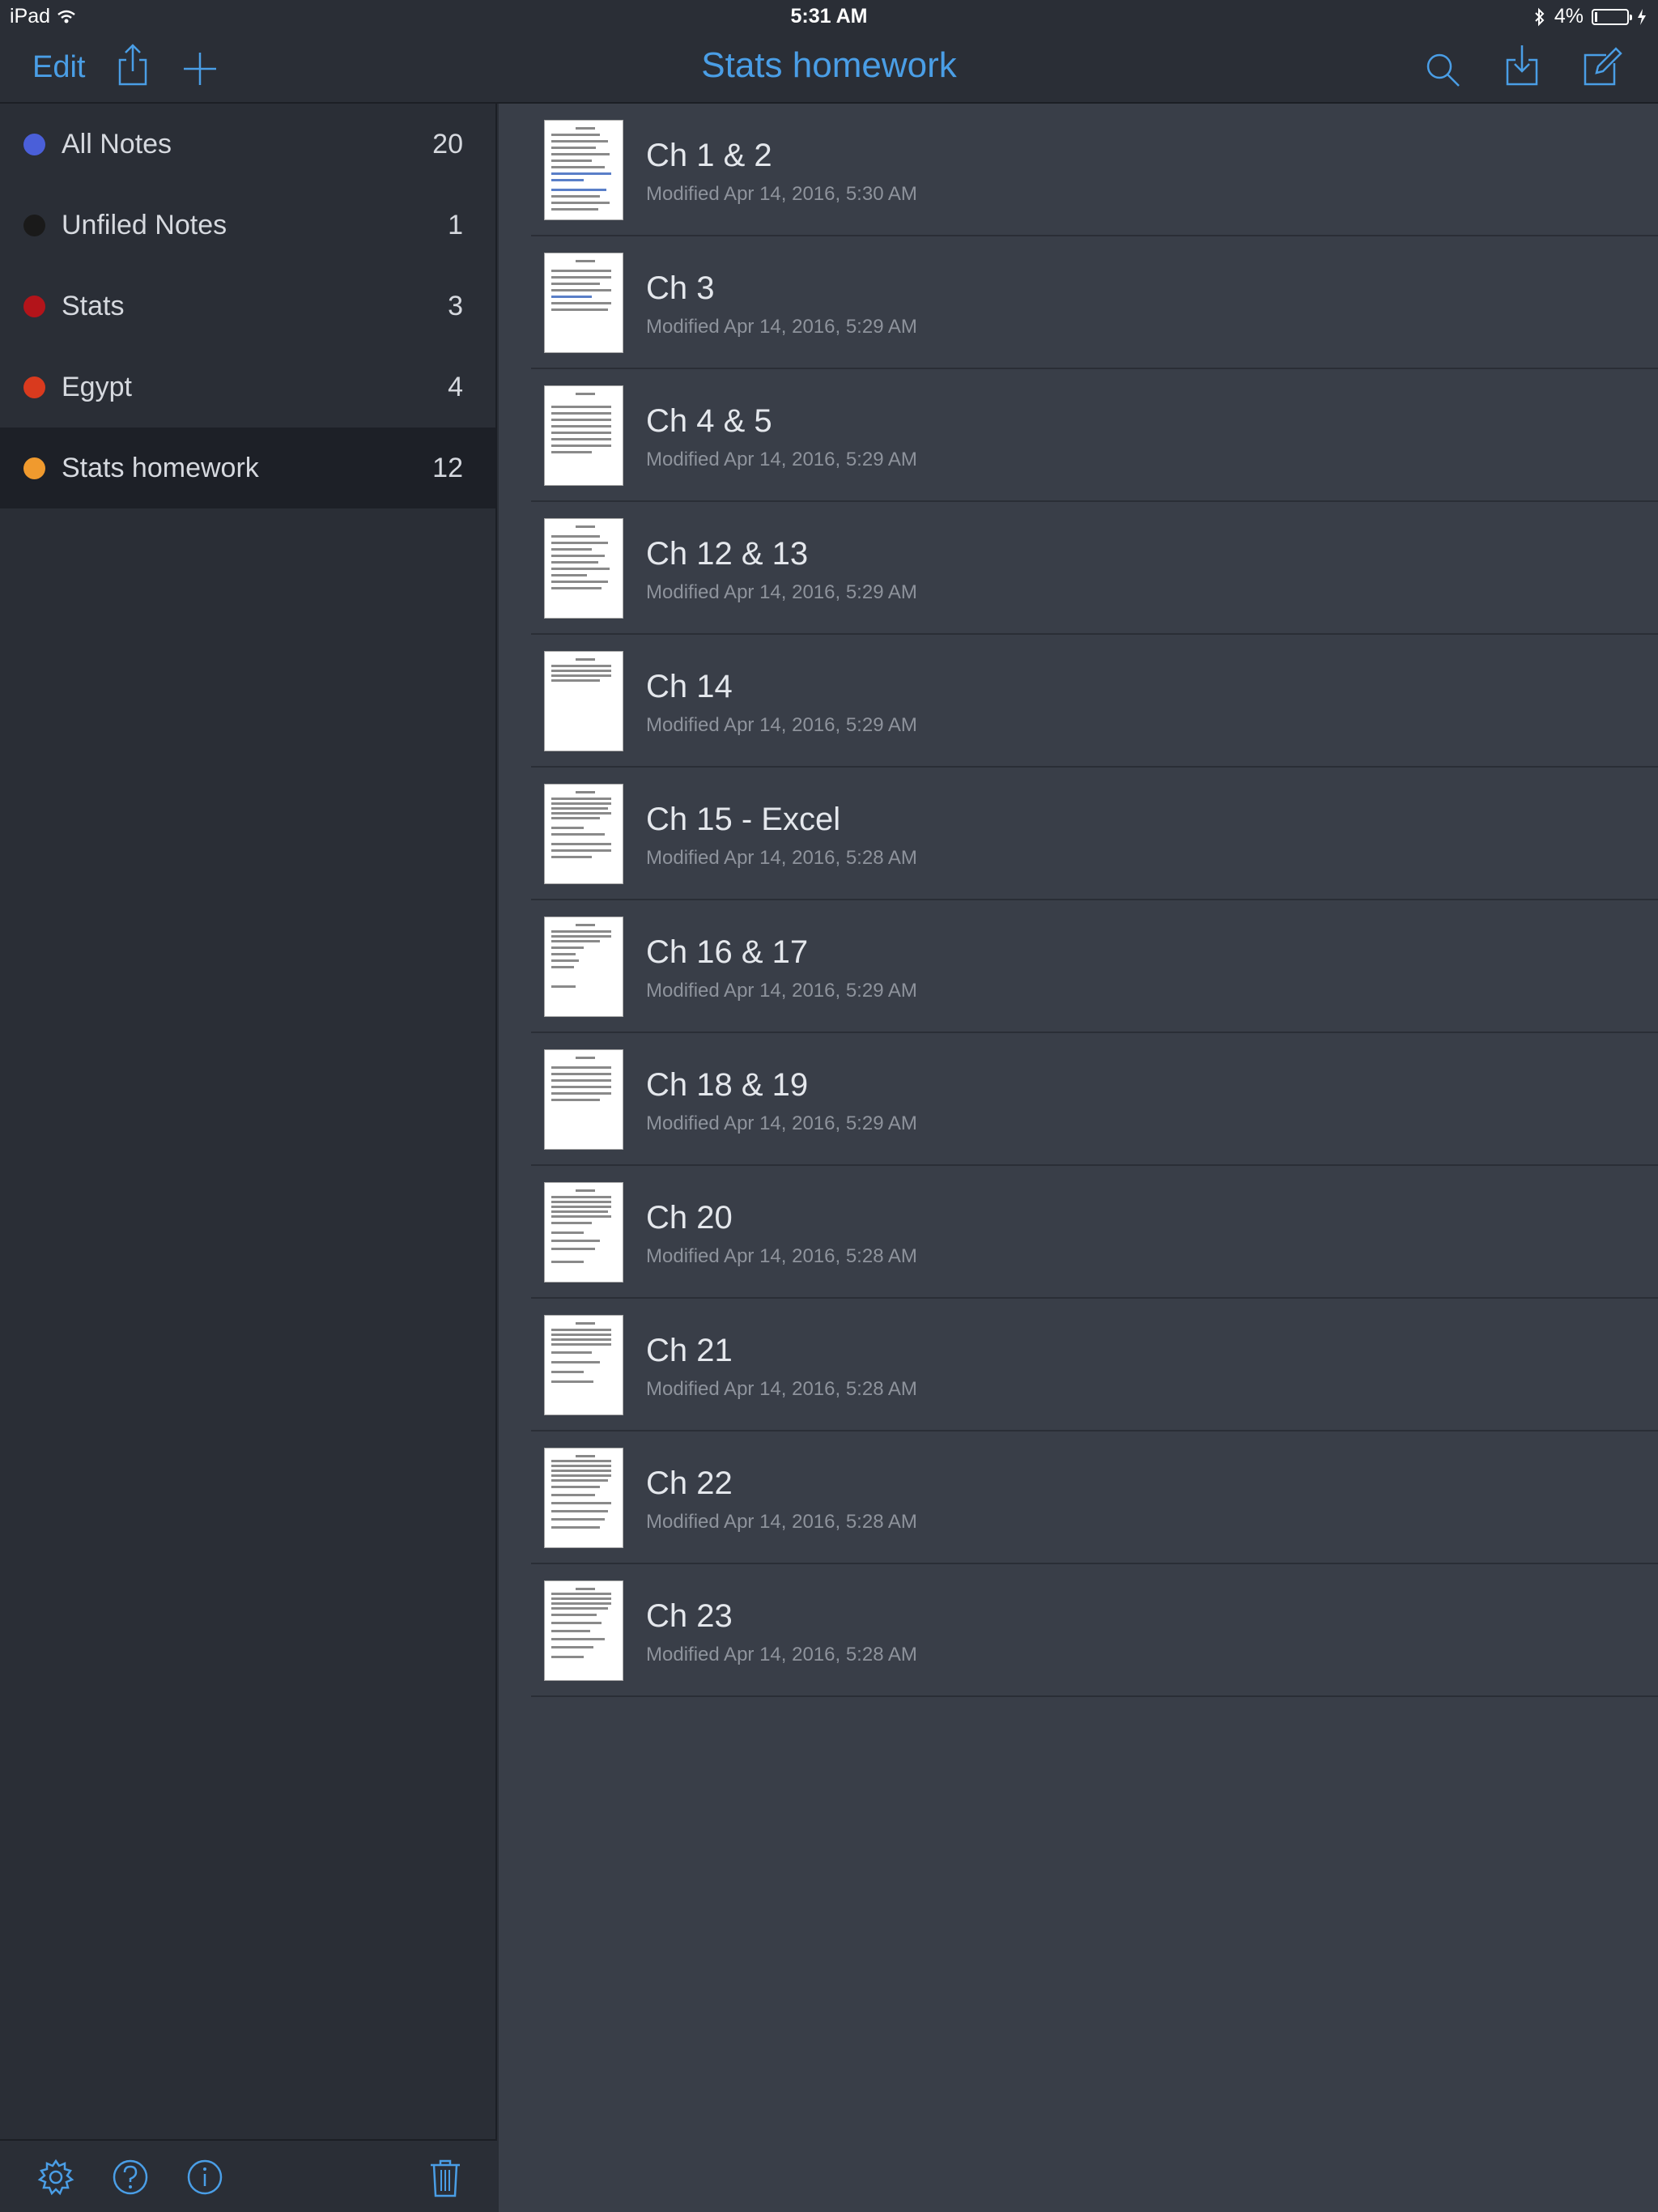 The width and height of the screenshot is (1658, 2212). Describe the element at coordinates (727, 952) in the screenshot. I see `note-title: Ch 16 & 17` at that location.